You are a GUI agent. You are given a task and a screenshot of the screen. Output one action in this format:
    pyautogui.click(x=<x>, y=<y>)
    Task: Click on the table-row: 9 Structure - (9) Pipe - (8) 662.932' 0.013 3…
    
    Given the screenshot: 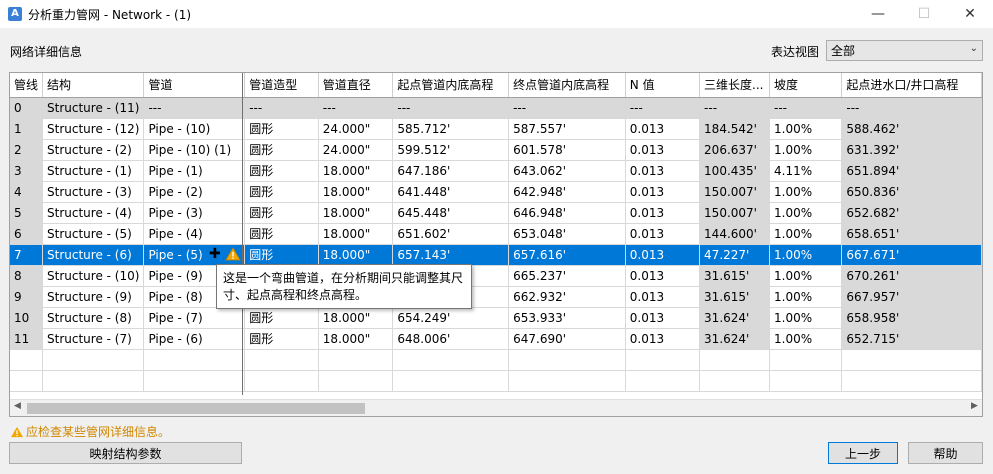 What is the action you would take?
    pyautogui.click(x=496, y=297)
    